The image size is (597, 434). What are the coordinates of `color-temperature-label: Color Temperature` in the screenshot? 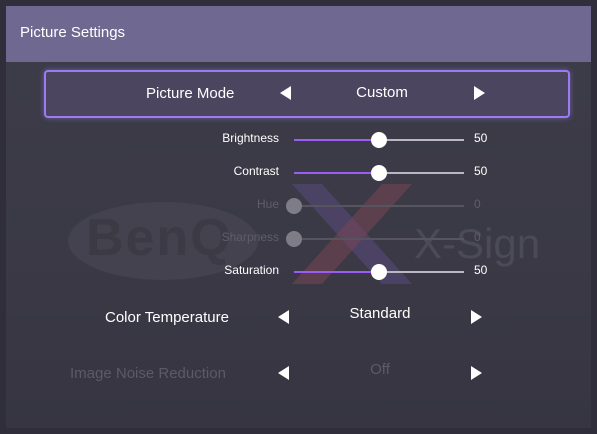 It's located at (167, 317).